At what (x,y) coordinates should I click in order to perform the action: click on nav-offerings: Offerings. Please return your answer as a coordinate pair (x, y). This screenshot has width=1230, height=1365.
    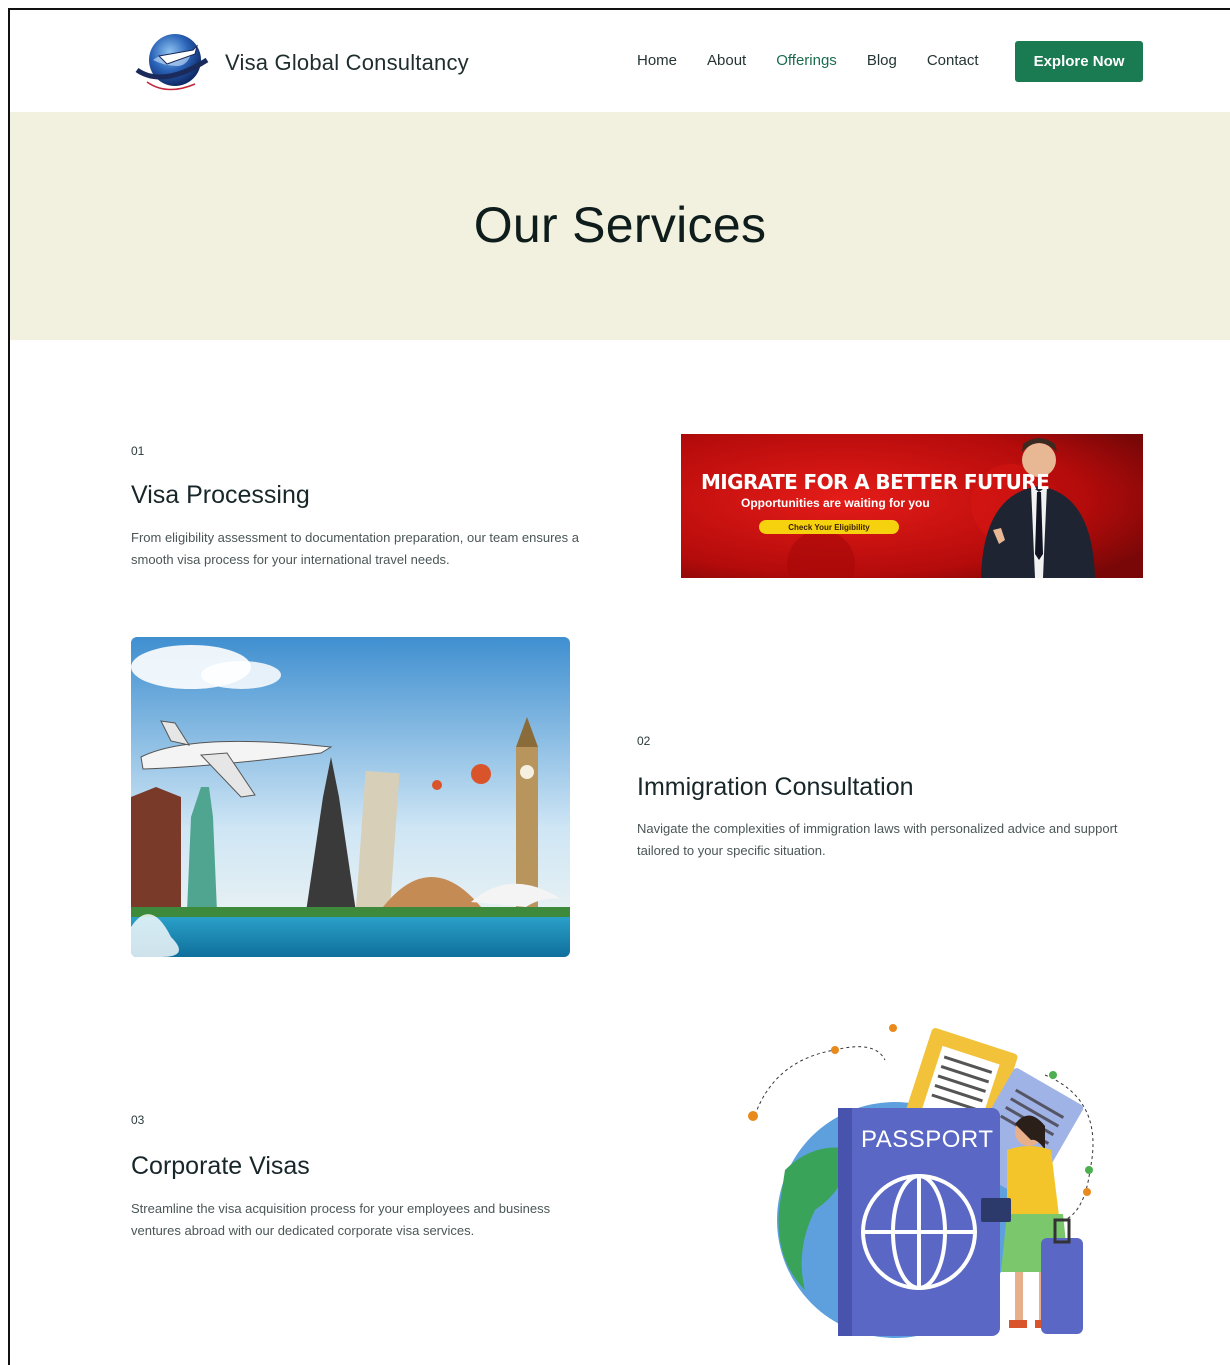
    Looking at the image, I should click on (806, 60).